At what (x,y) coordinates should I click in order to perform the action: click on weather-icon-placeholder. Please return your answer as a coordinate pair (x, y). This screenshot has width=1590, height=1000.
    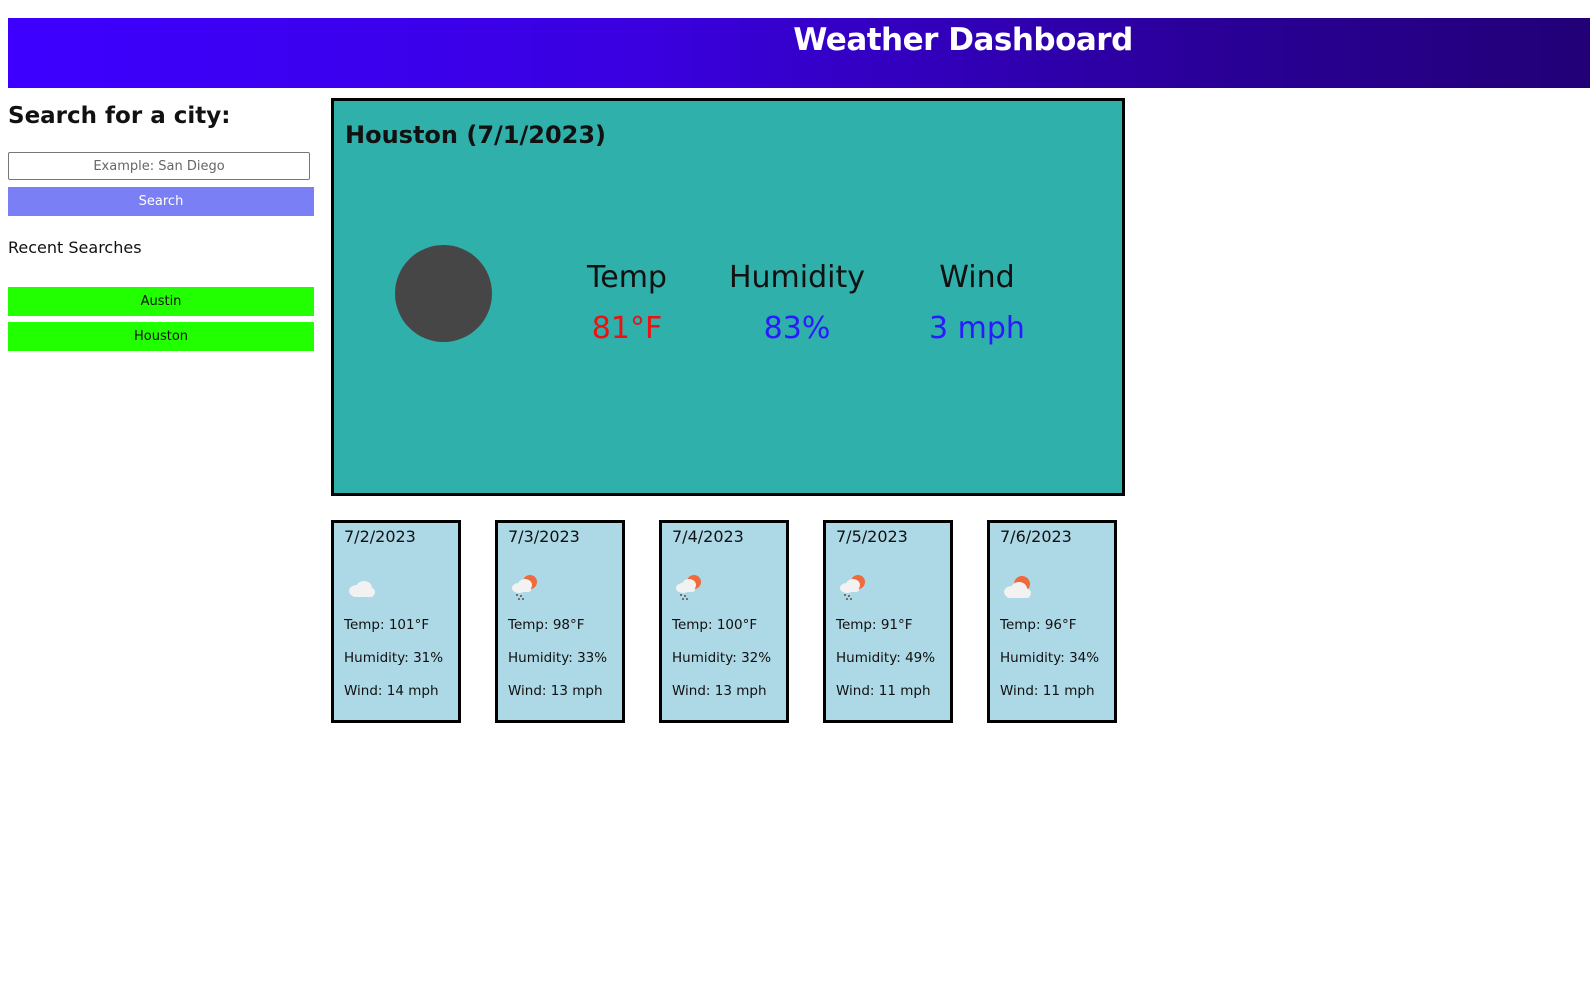
    Looking at the image, I should click on (443, 293).